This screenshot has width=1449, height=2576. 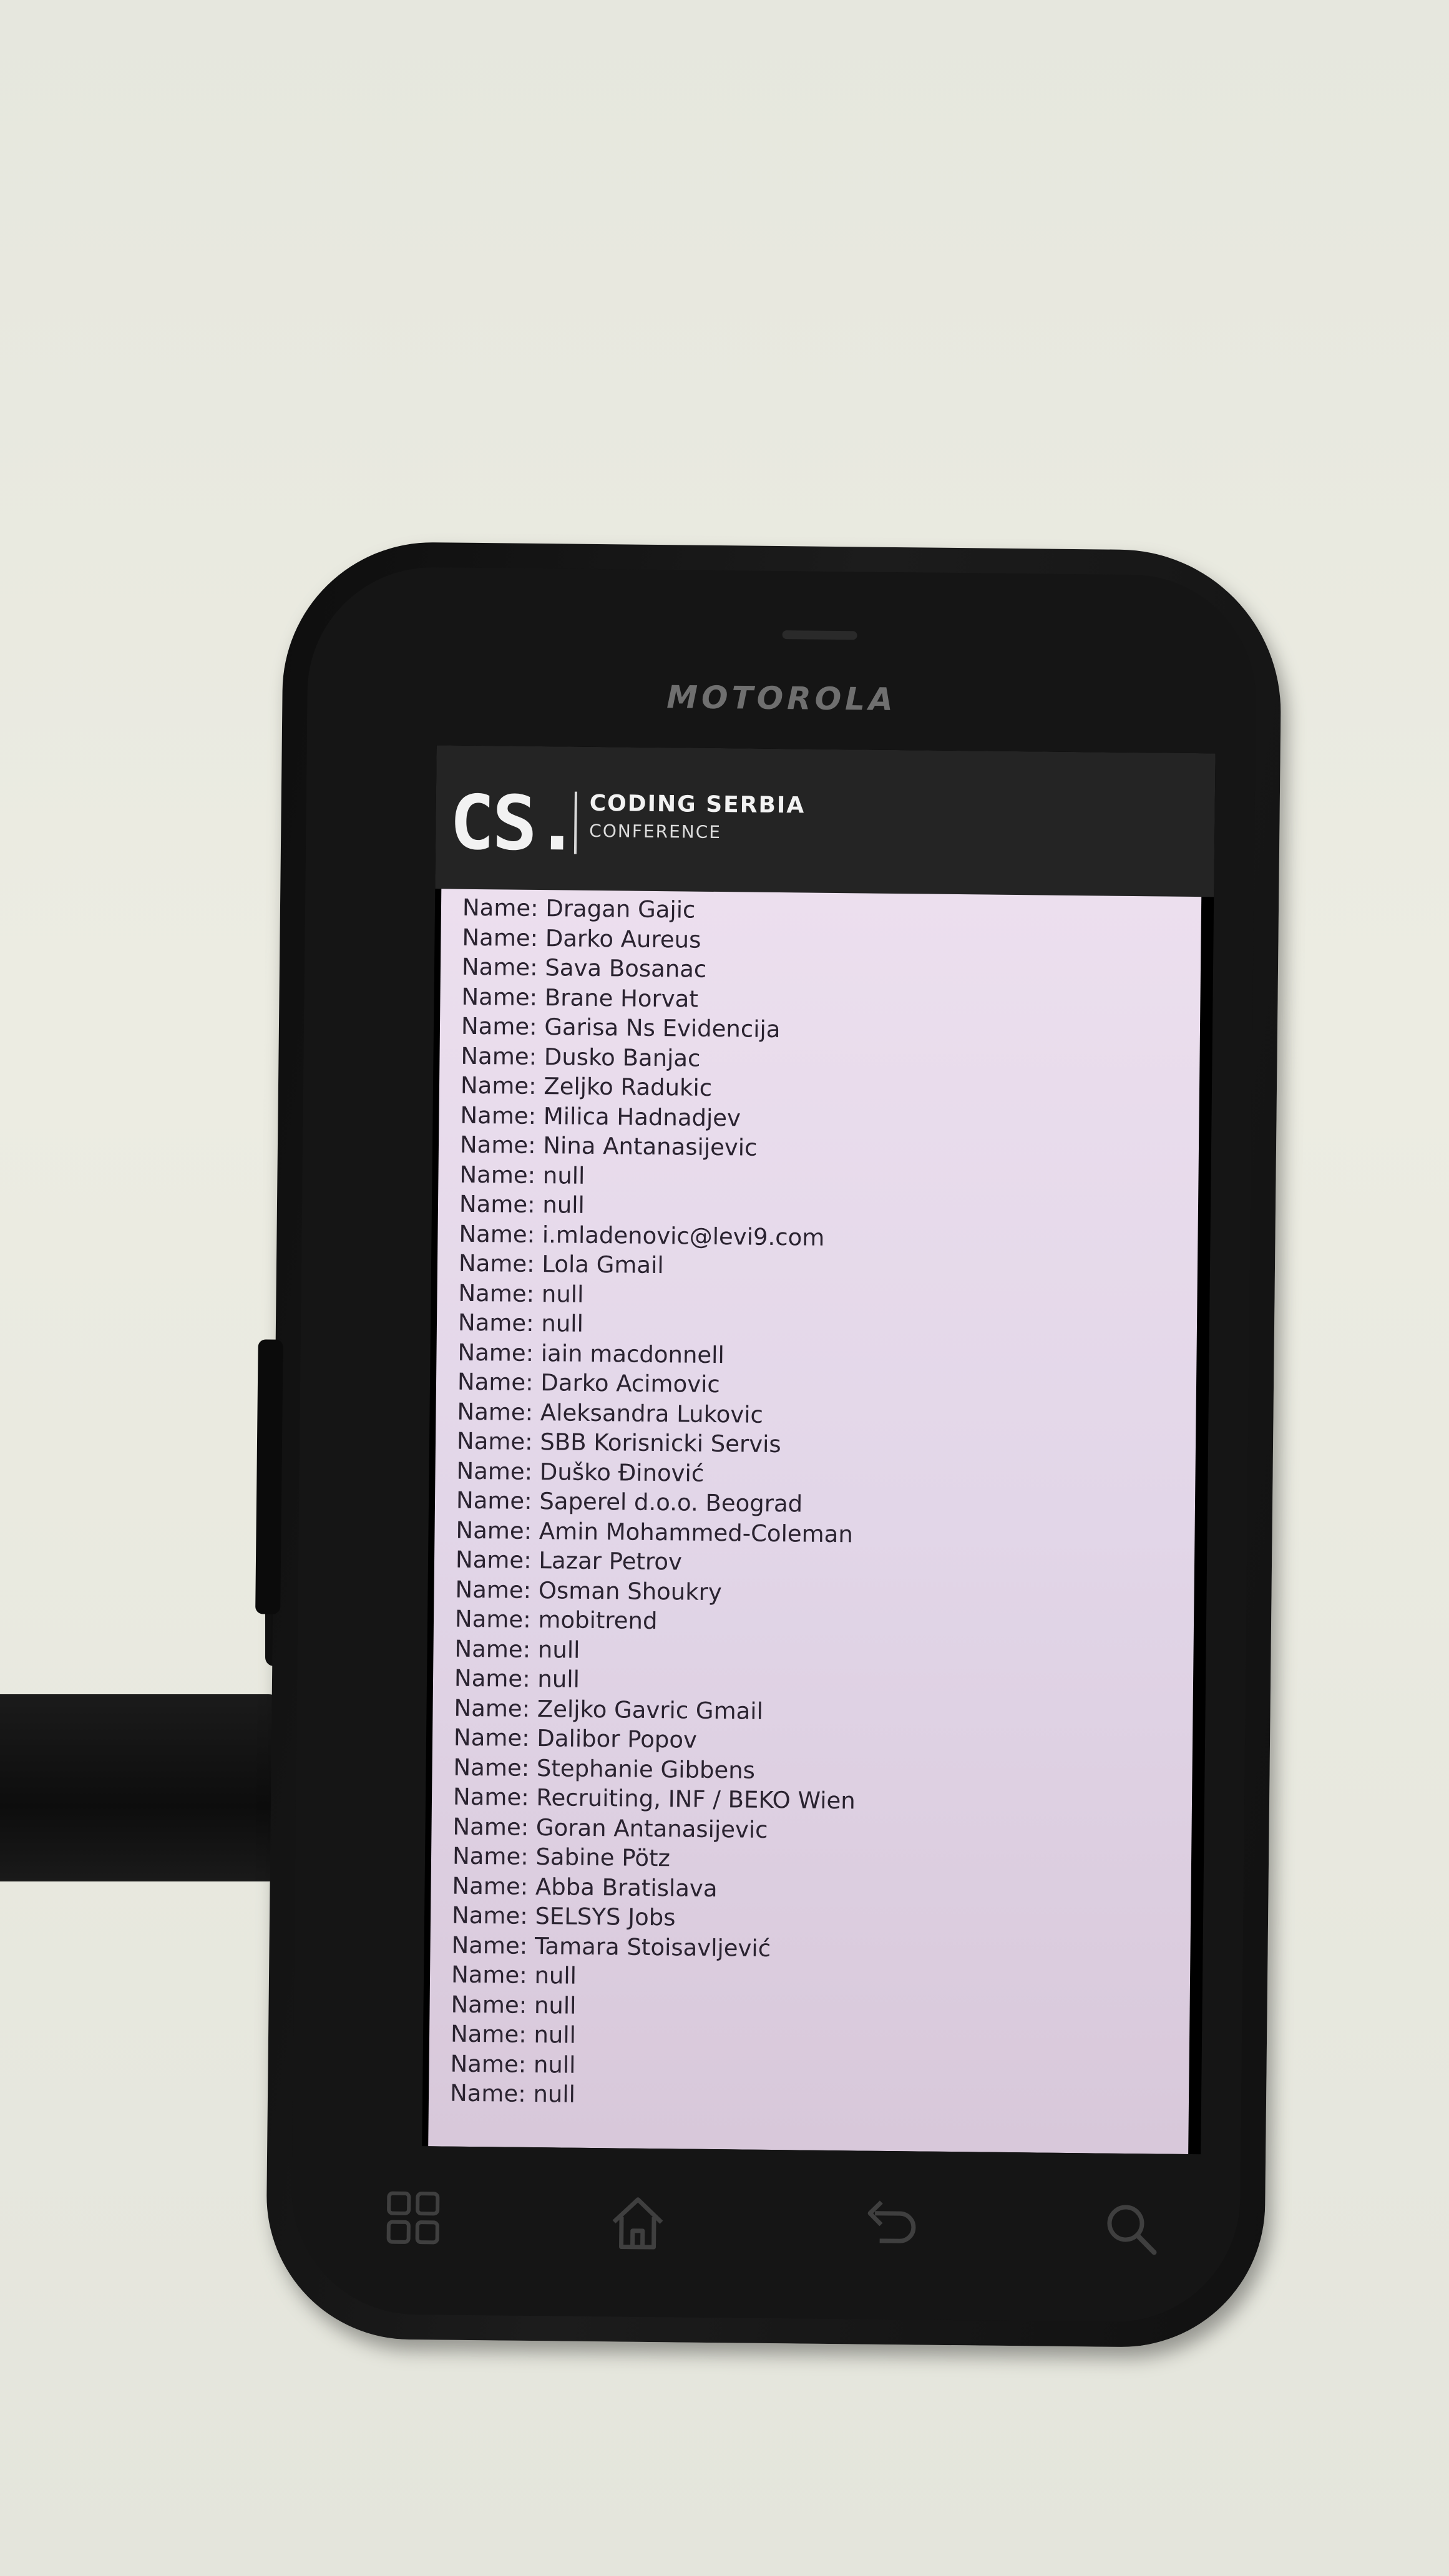 I want to click on app-header: CS. CODING SERBIA CONFERENCE, so click(x=825, y=821).